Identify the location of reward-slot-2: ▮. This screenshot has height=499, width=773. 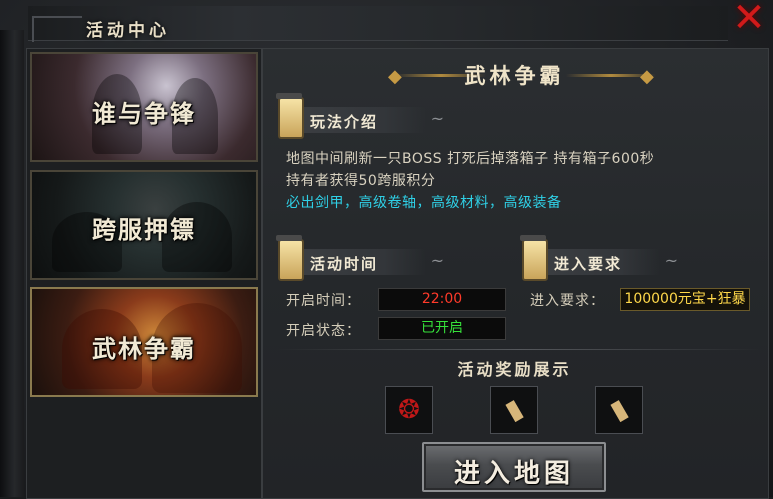
(514, 410).